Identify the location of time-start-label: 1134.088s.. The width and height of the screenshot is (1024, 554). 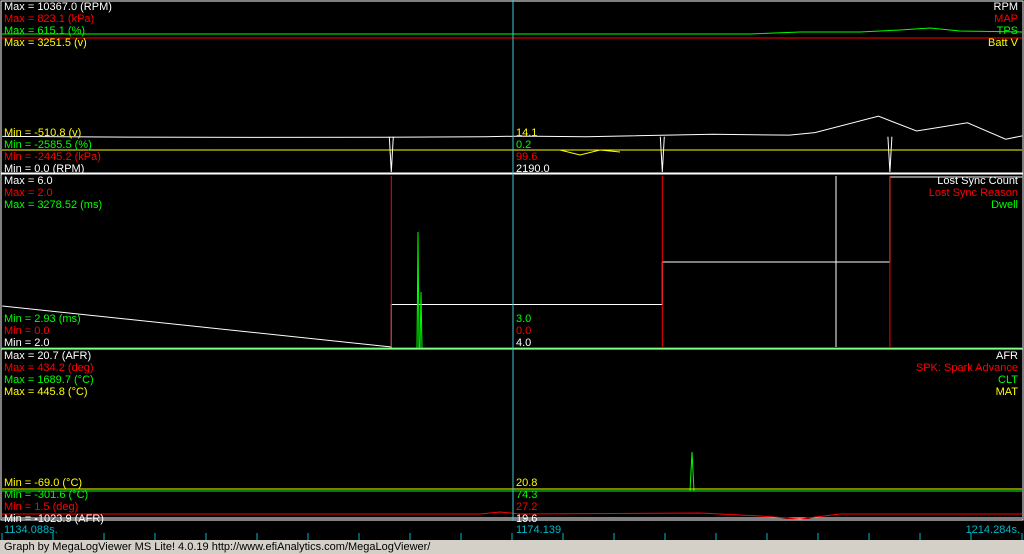
(31, 530).